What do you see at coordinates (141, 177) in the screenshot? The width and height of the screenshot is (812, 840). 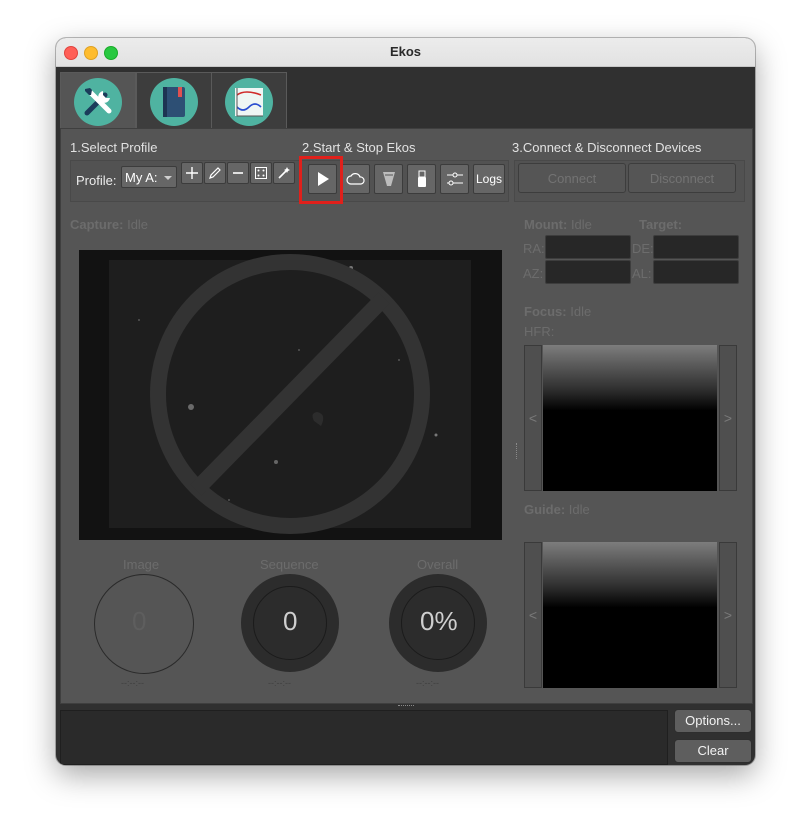 I see `profile-select-value: My A:` at bounding box center [141, 177].